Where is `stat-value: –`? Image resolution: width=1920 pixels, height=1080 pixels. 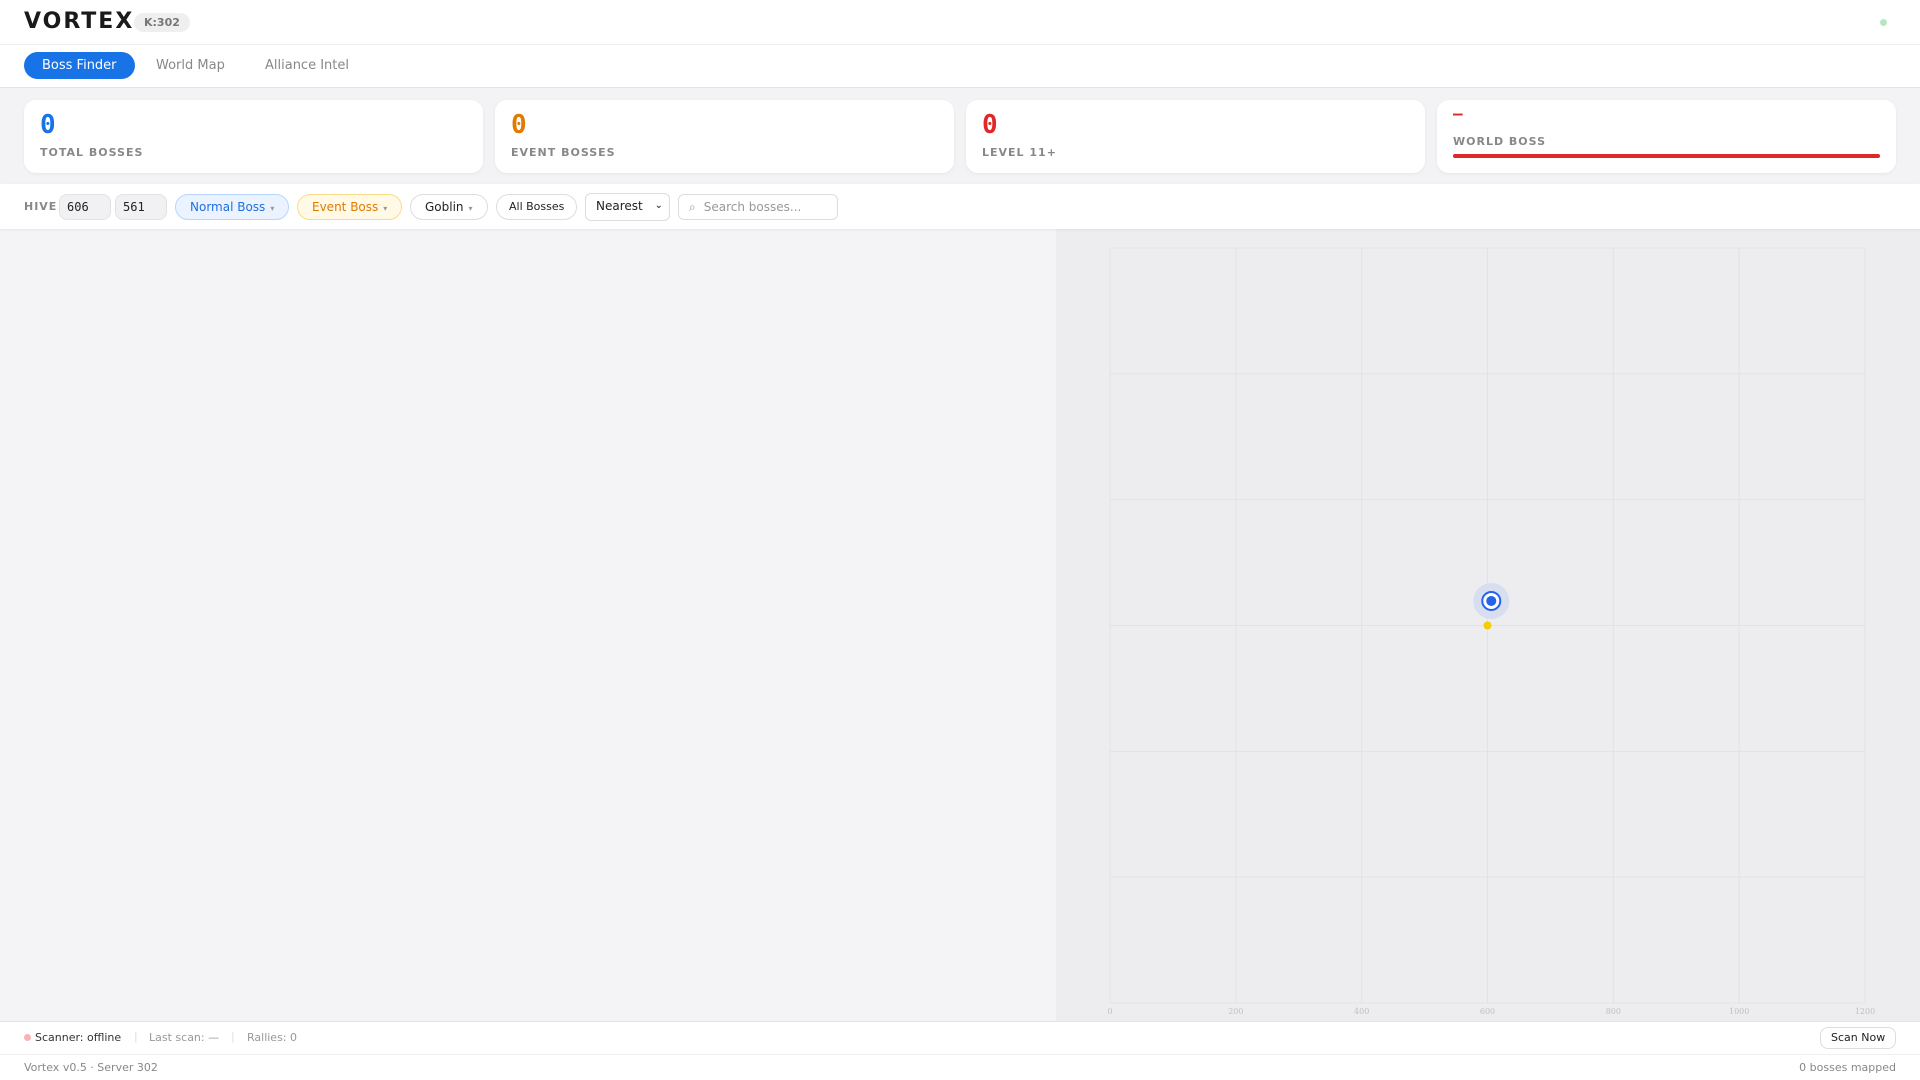 stat-value: – is located at coordinates (1458, 113).